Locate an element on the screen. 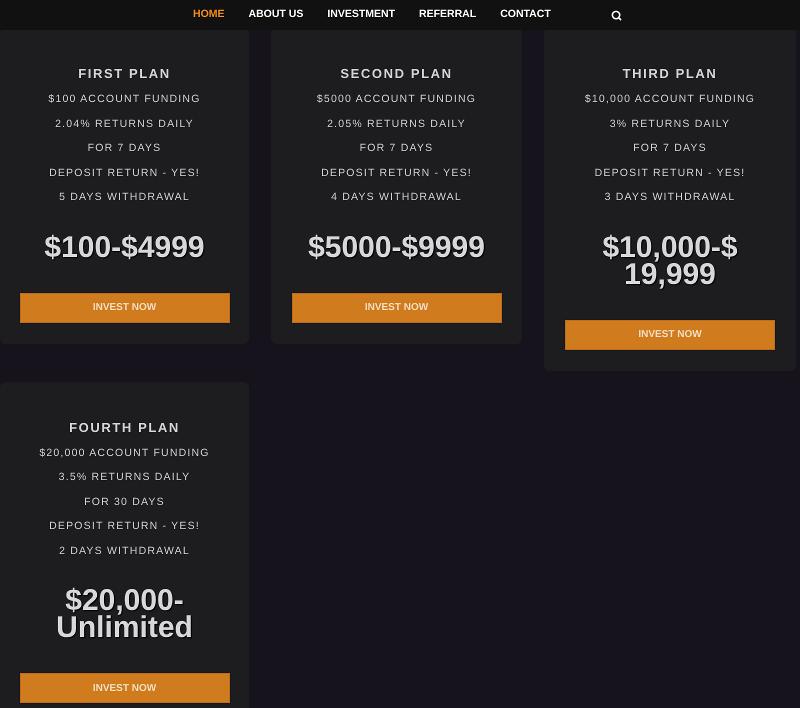 Image resolution: width=800 pixels, height=708 pixels. plan-feature: 2.04% RETURNS DAILY is located at coordinates (124, 124).